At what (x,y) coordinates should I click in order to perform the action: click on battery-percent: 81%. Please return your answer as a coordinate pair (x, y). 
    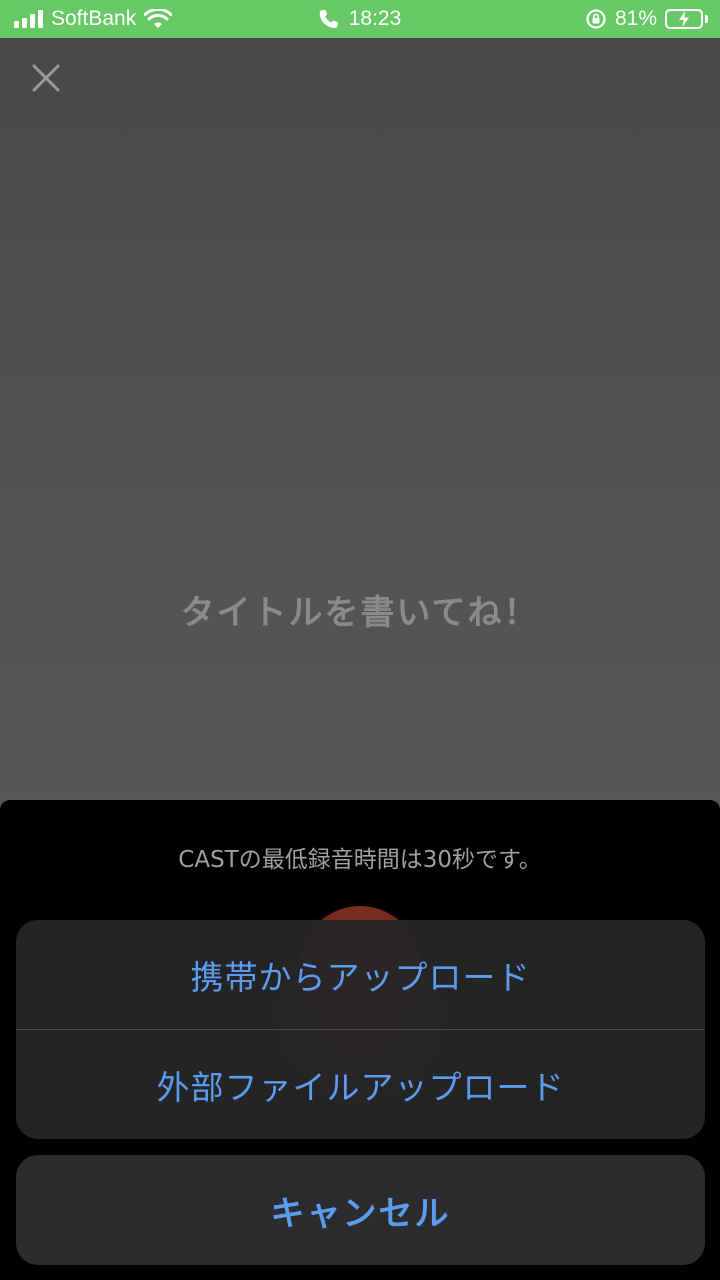
    Looking at the image, I should click on (635, 18).